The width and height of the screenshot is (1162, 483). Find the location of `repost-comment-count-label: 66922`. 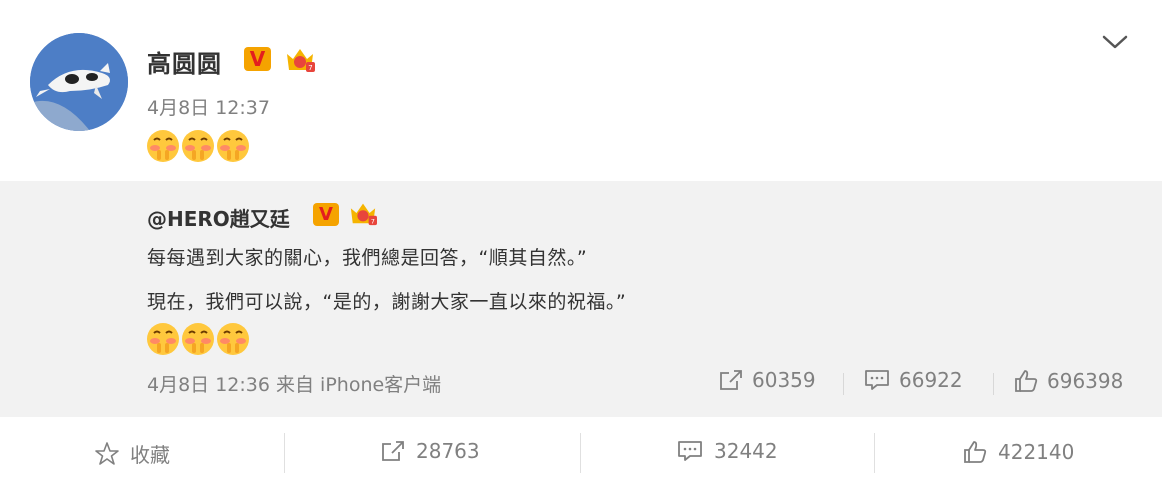

repost-comment-count-label: 66922 is located at coordinates (931, 380).